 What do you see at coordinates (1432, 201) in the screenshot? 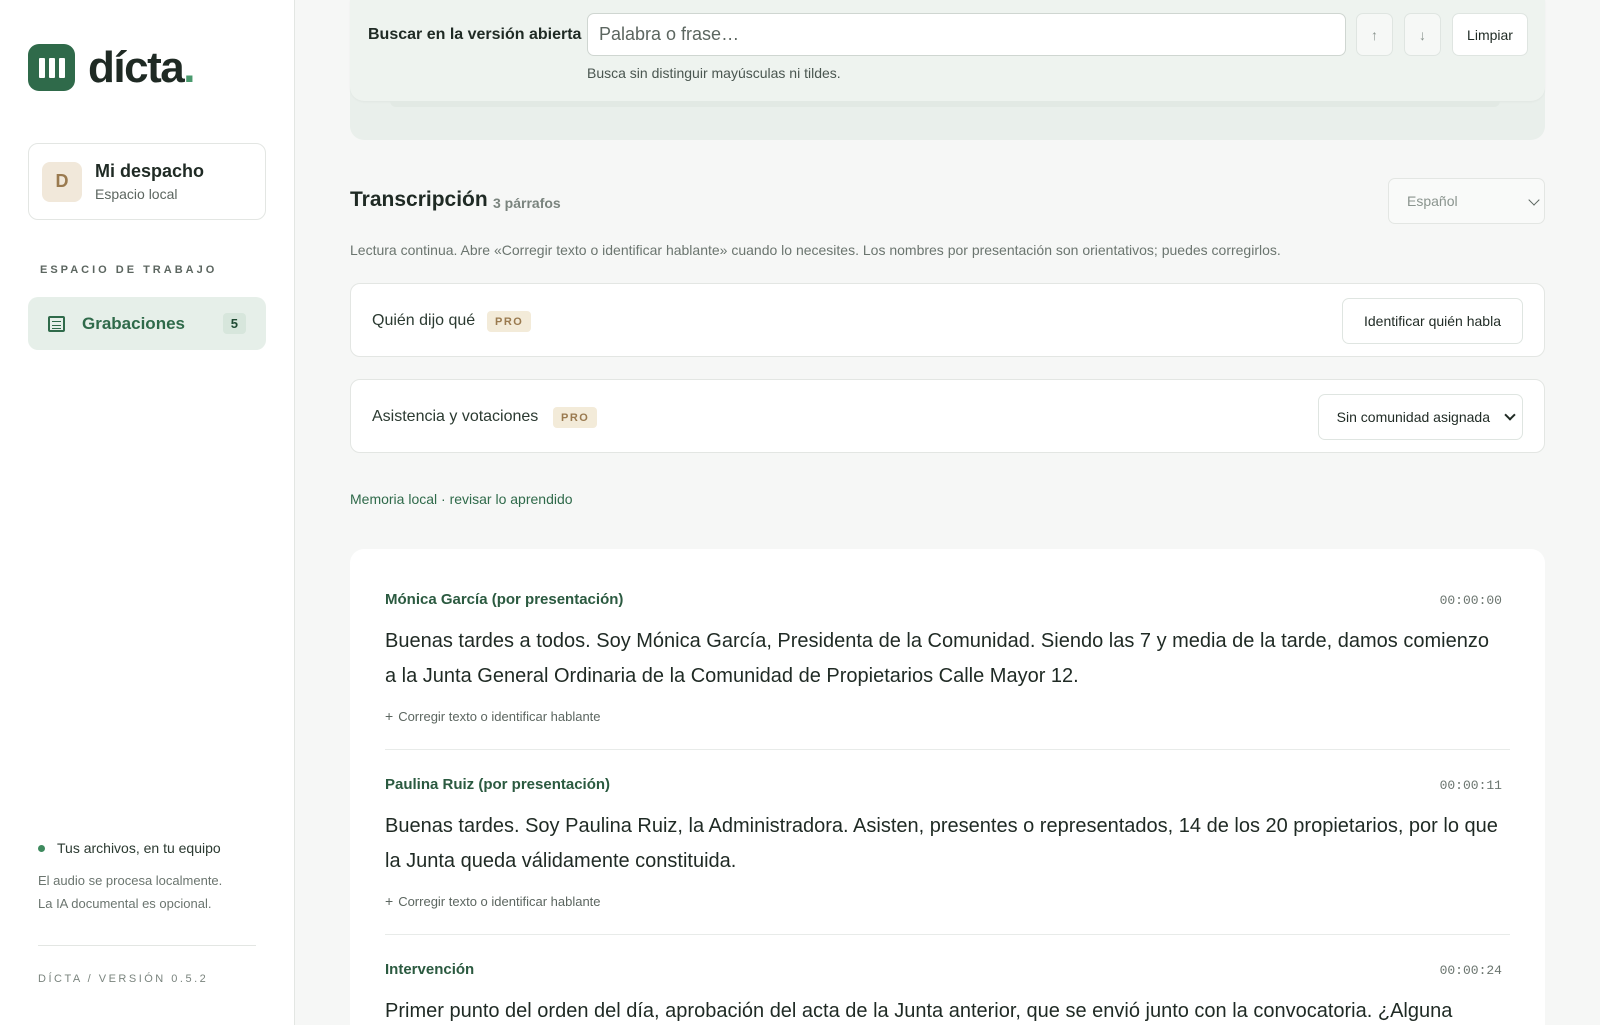
I see `language-select-value: Español` at bounding box center [1432, 201].